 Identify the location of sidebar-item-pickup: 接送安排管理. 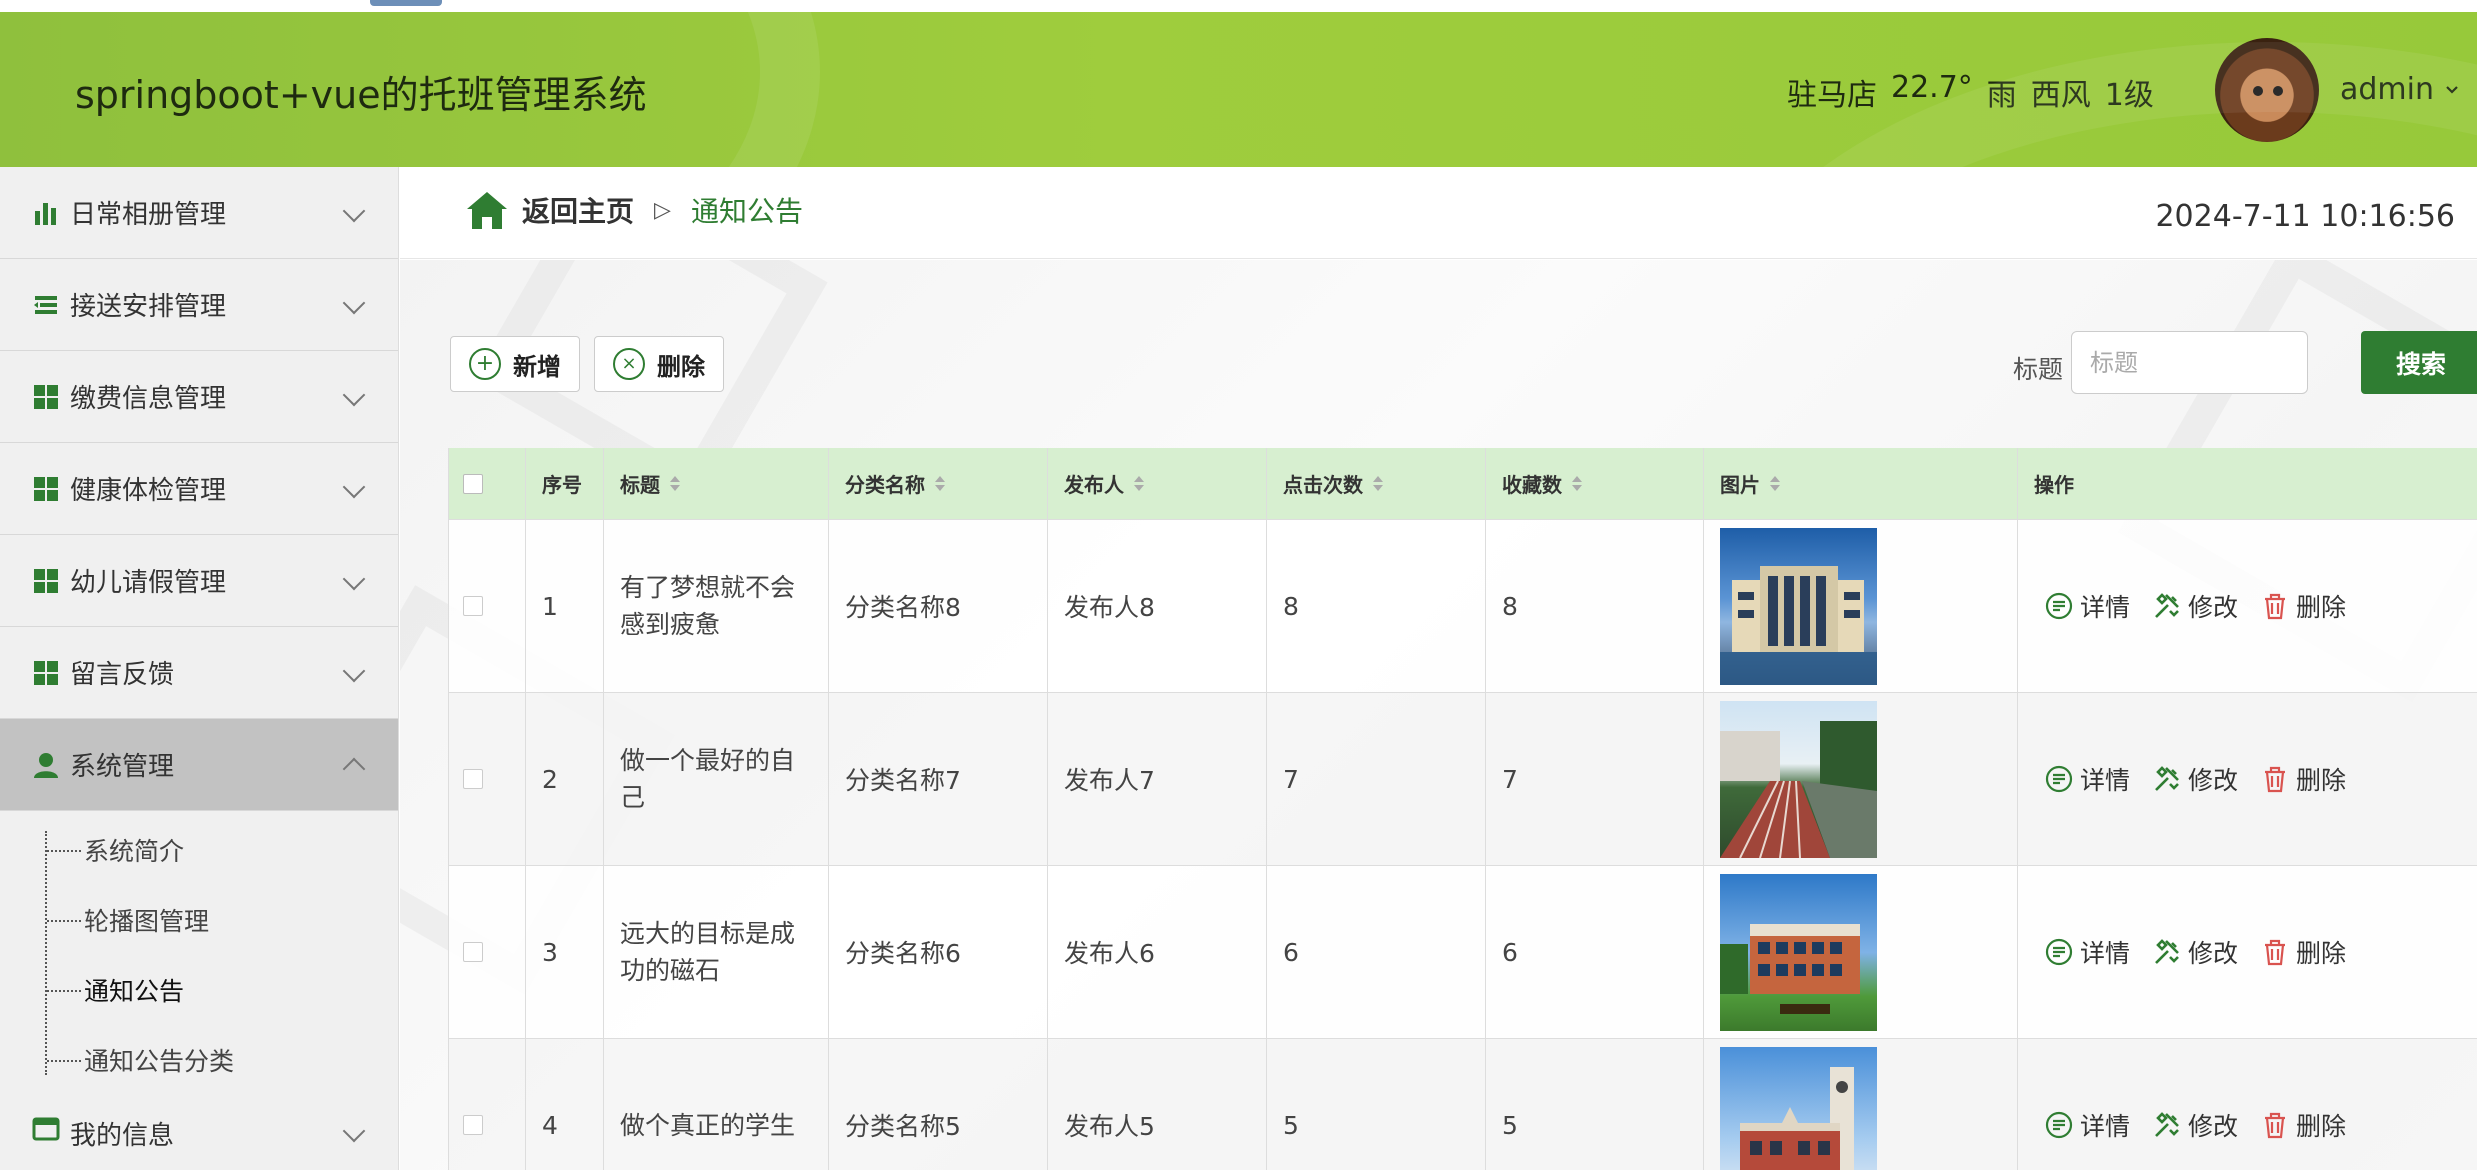
(199, 305).